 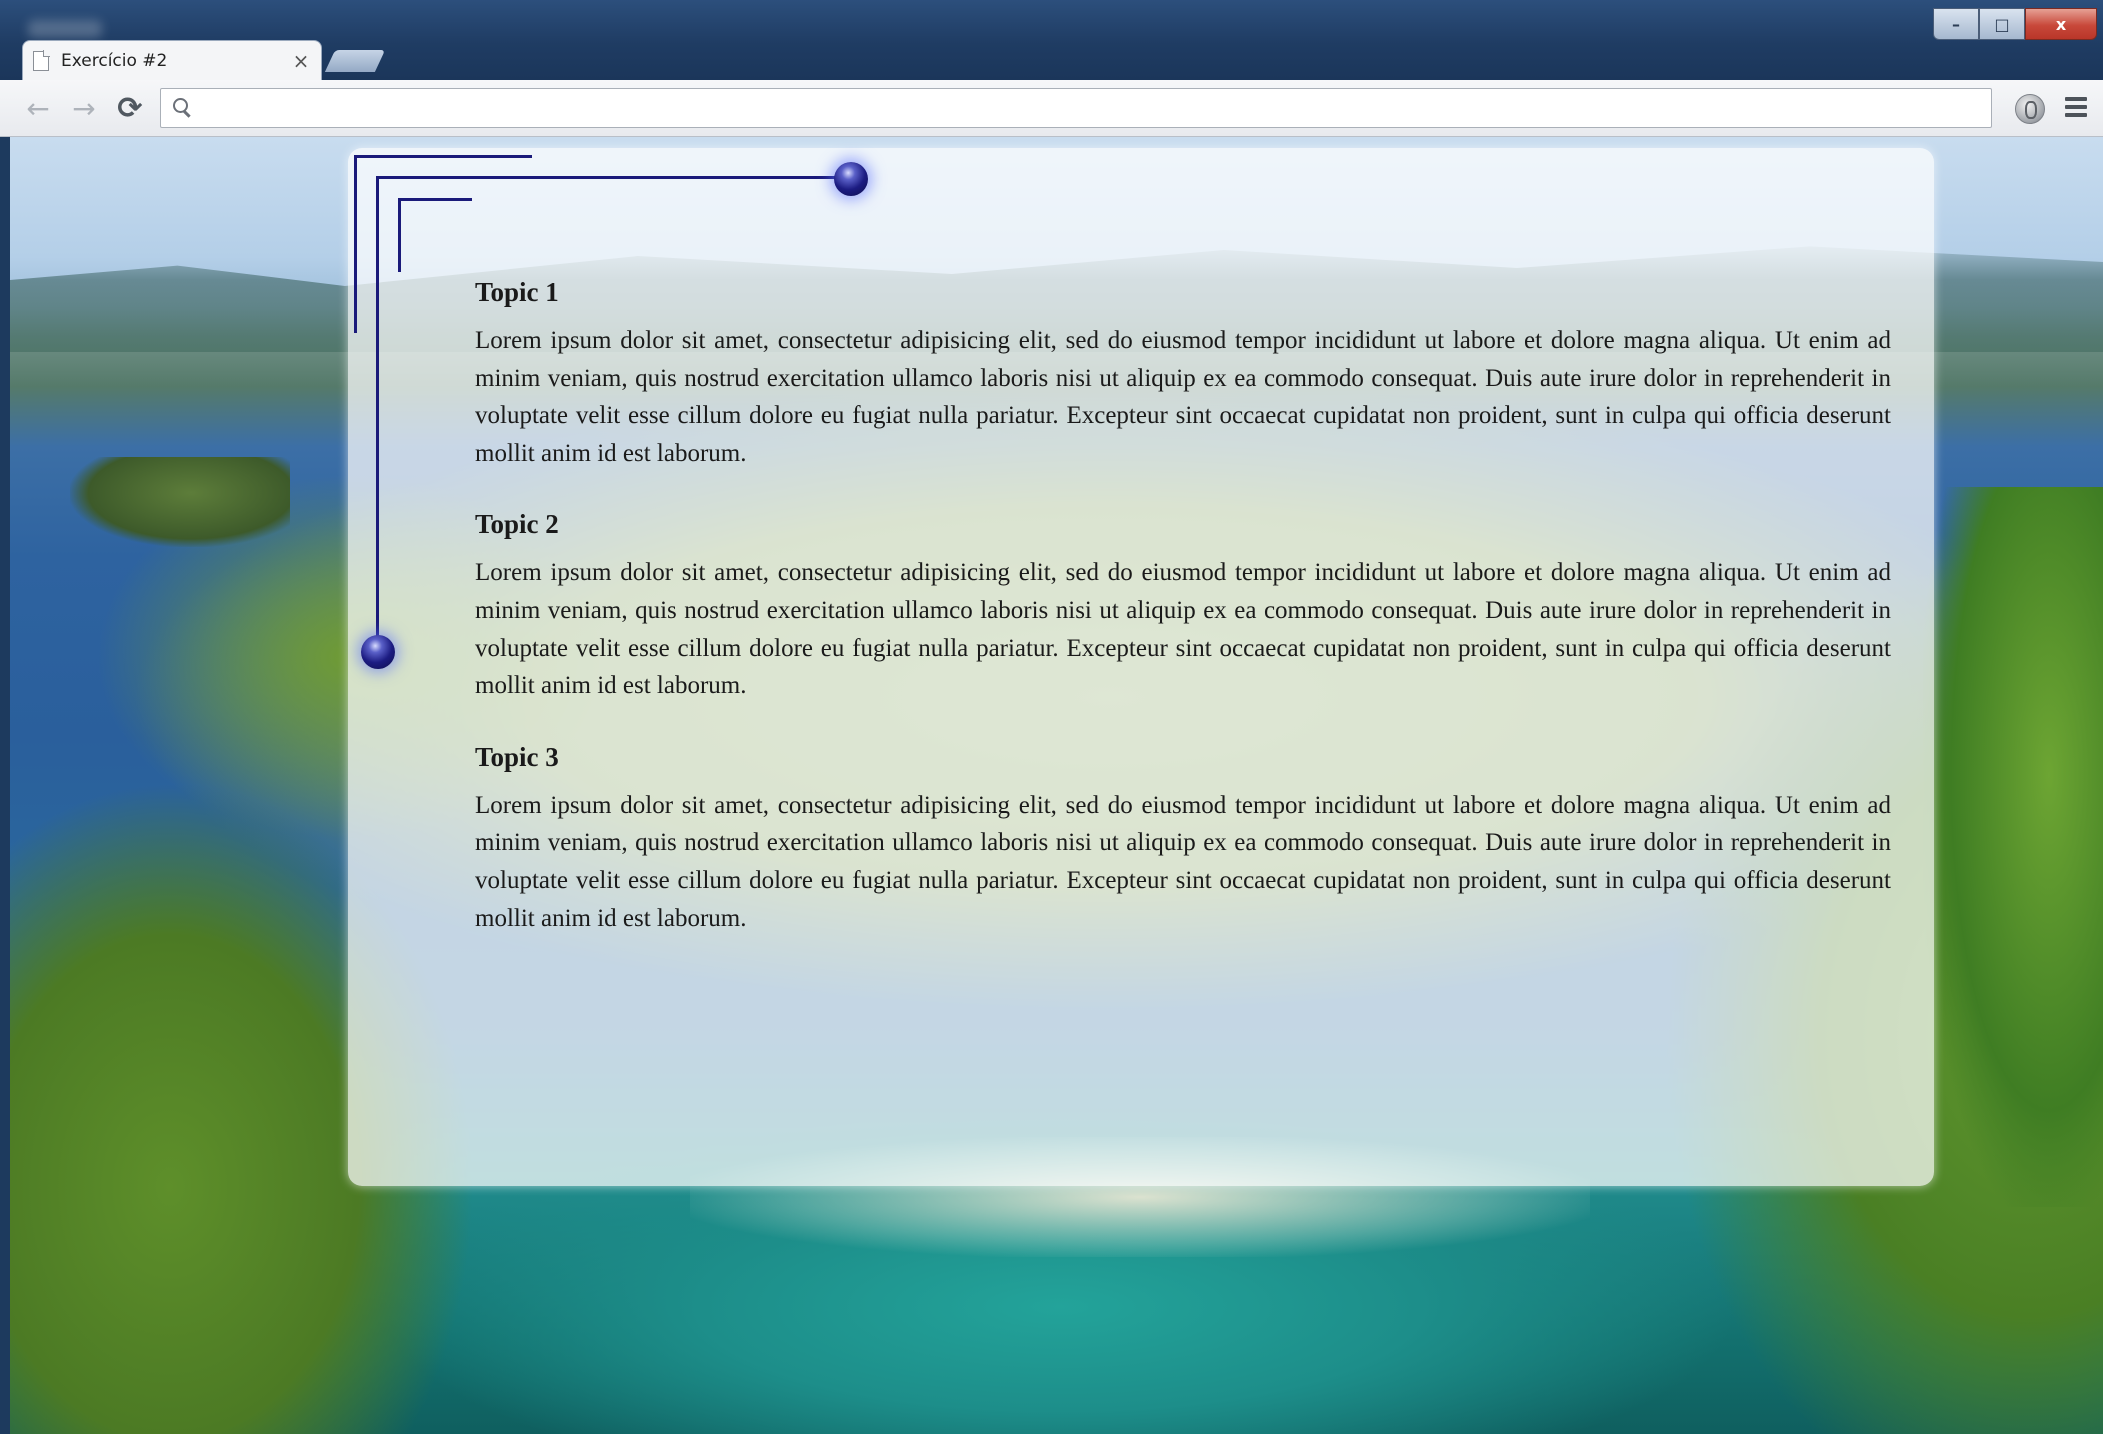 What do you see at coordinates (183, 108) in the screenshot?
I see `search-icon` at bounding box center [183, 108].